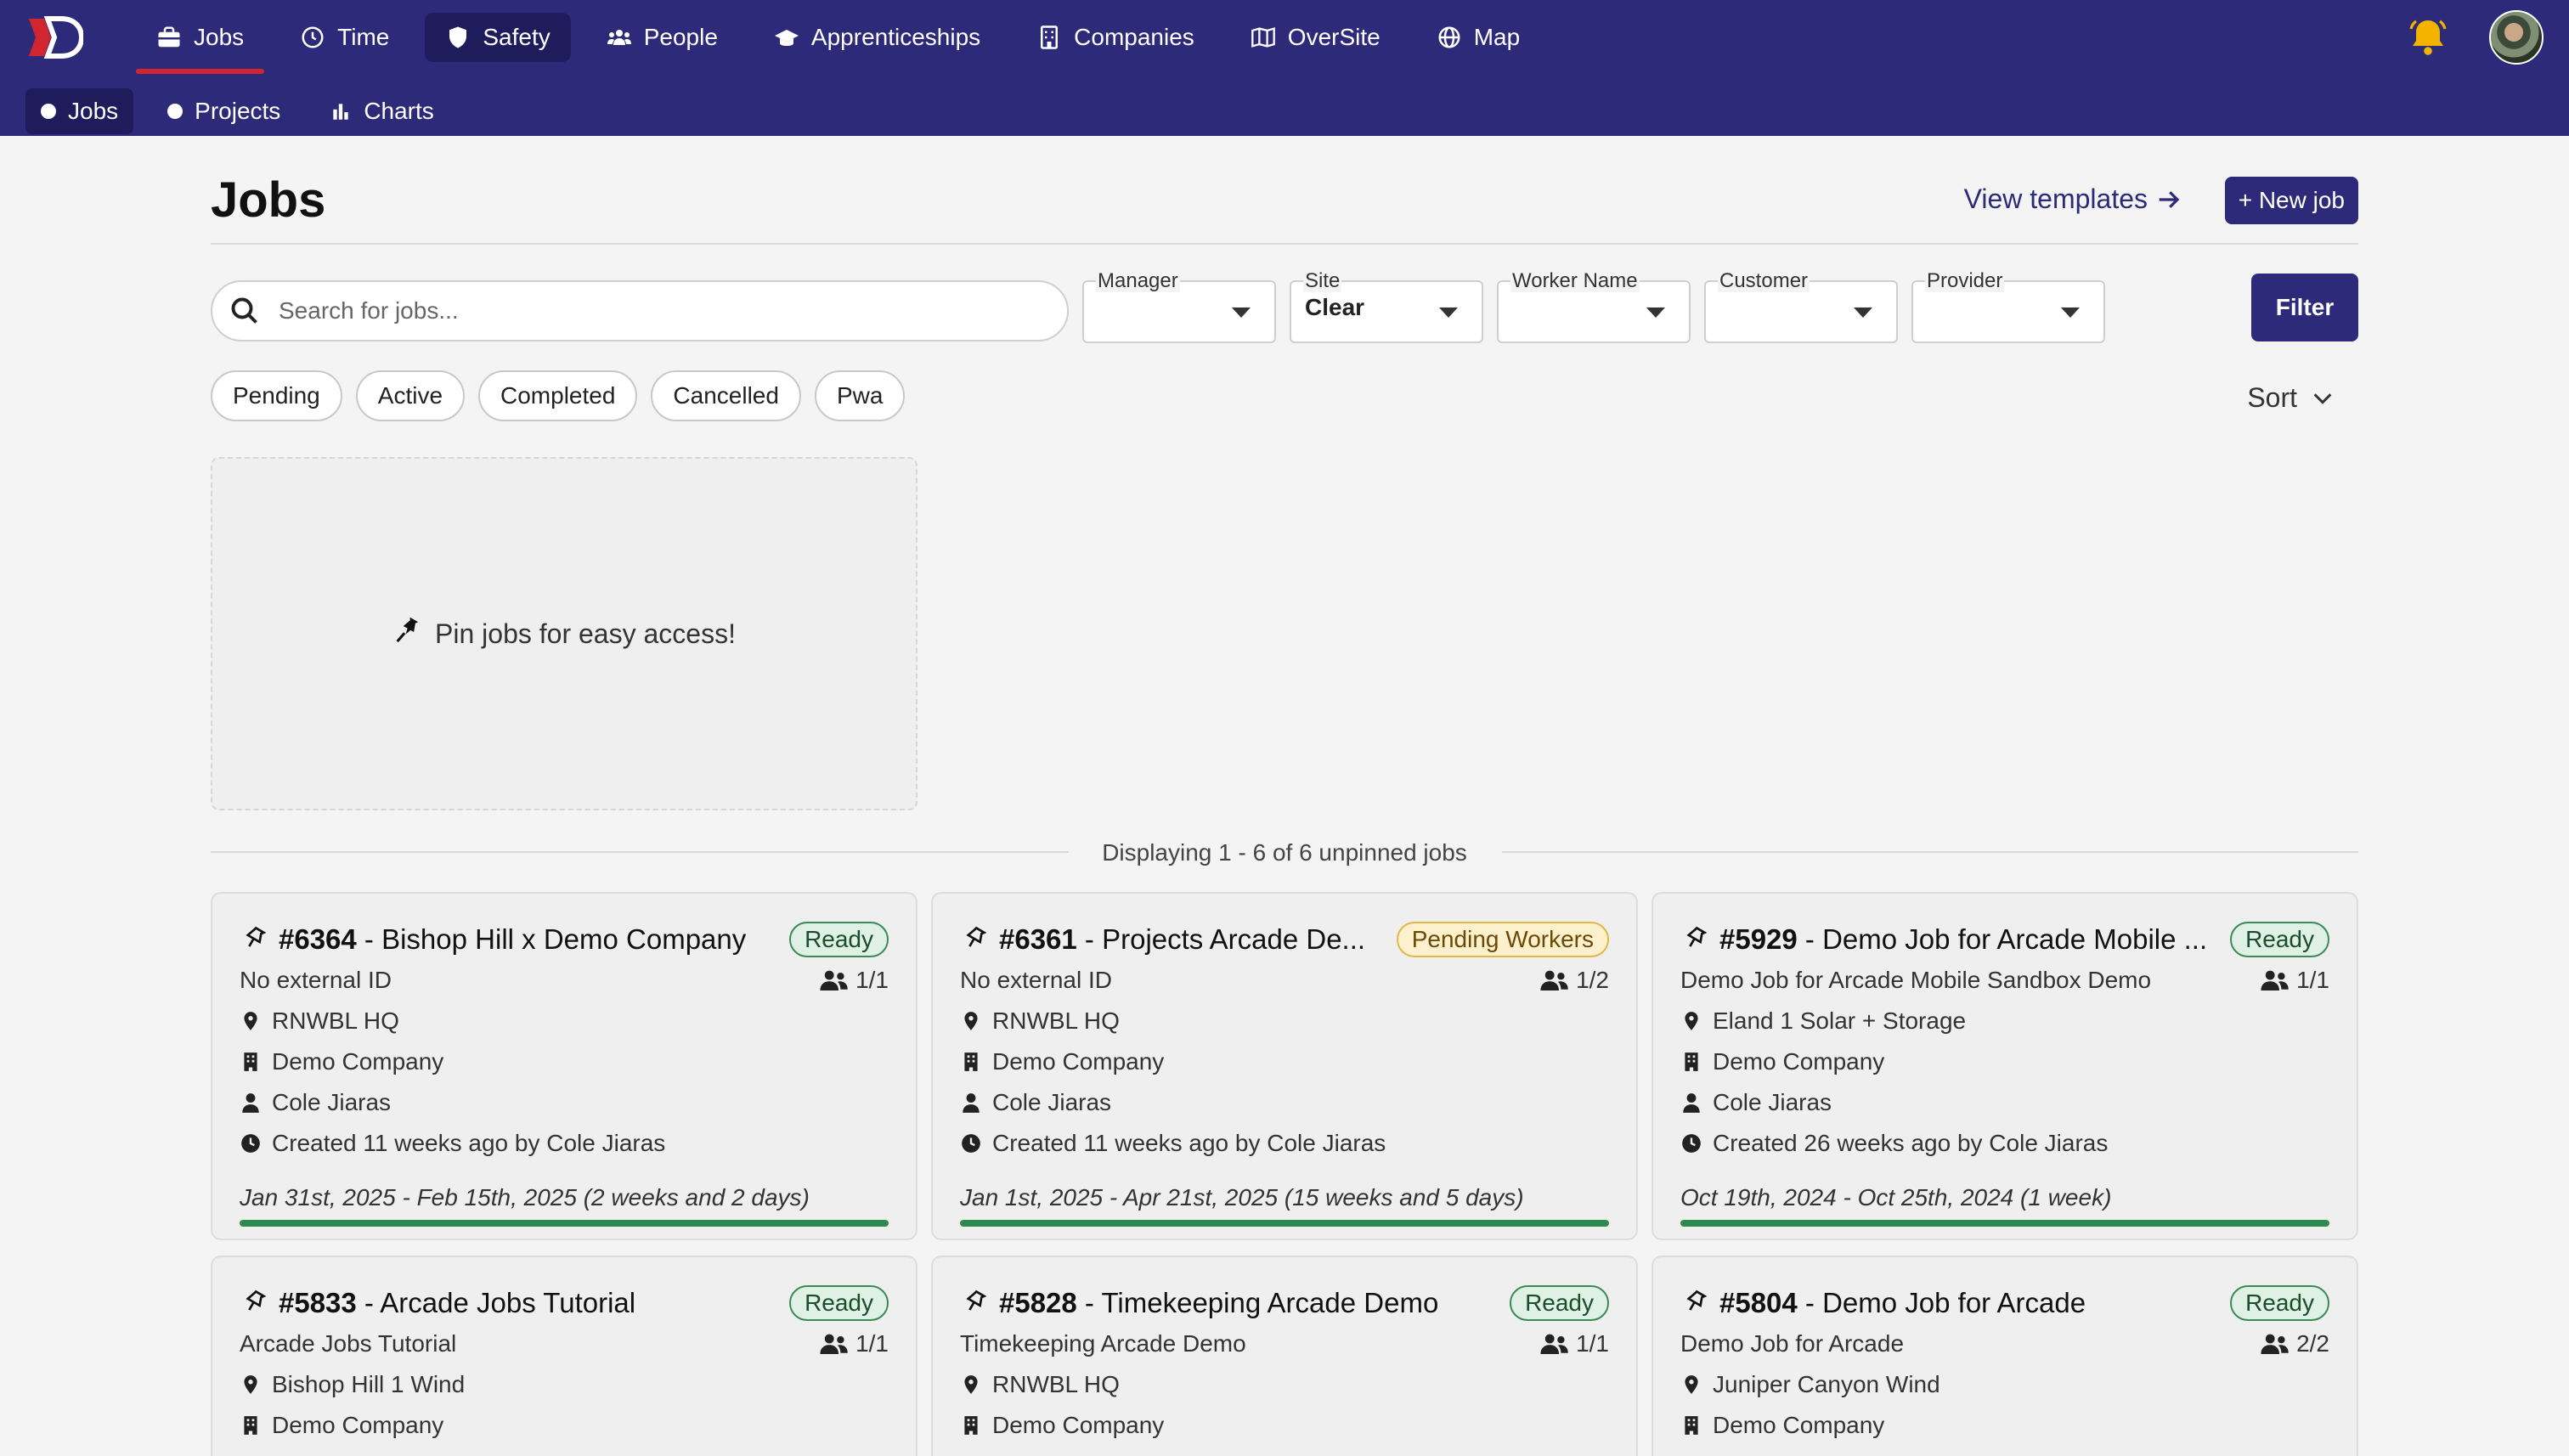 This screenshot has height=1456, width=2569. I want to click on job-title: #5804 - Demo Job for Arcade, so click(1883, 1303).